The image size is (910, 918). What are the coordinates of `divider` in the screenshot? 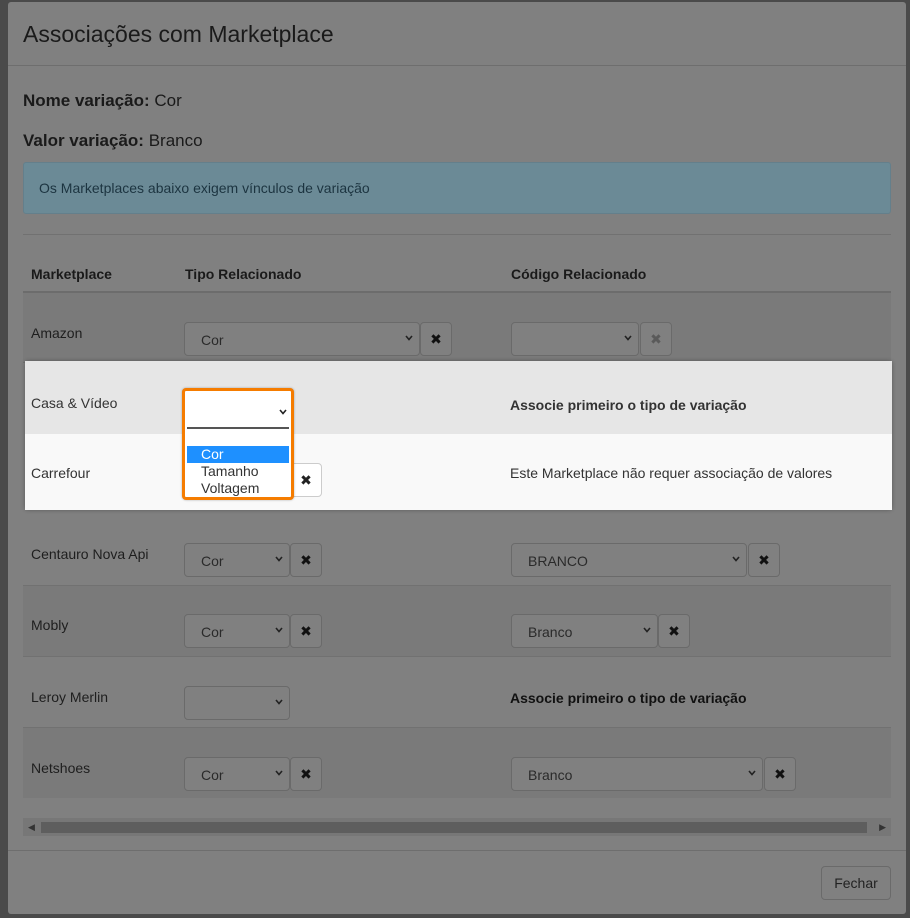 It's located at (457, 234).